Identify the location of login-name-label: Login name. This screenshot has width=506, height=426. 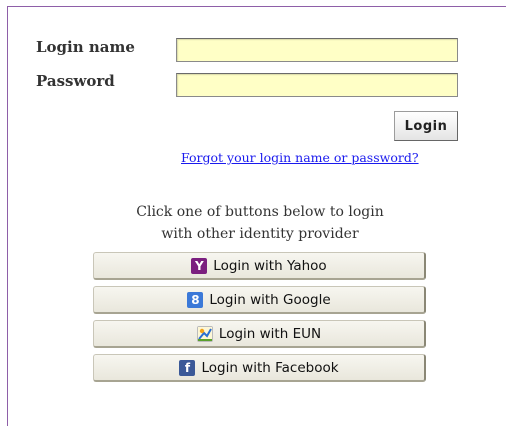
(85, 47).